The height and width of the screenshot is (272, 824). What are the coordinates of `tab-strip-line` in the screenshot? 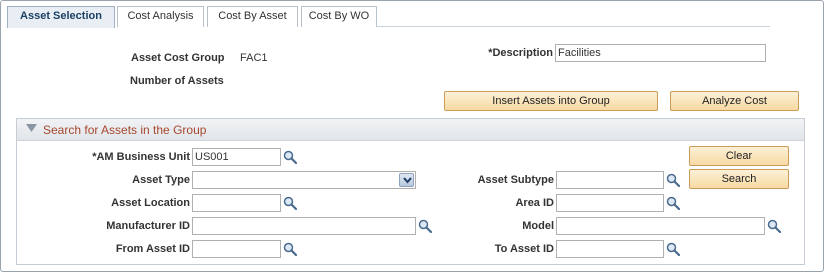 It's located at (573, 26).